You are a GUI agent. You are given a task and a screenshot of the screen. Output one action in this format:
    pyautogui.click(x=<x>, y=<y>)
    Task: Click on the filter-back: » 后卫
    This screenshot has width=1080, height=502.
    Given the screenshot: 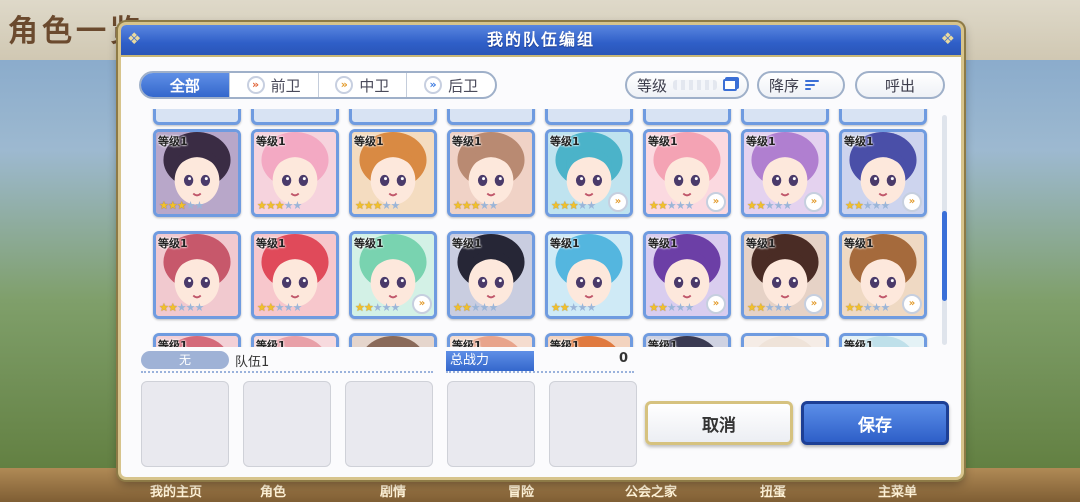 What is the action you would take?
    pyautogui.click(x=451, y=85)
    